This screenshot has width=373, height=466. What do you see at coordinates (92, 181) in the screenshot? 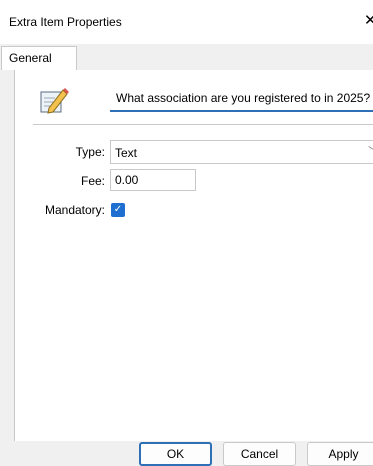
I see `fee-label: Fee:` at bounding box center [92, 181].